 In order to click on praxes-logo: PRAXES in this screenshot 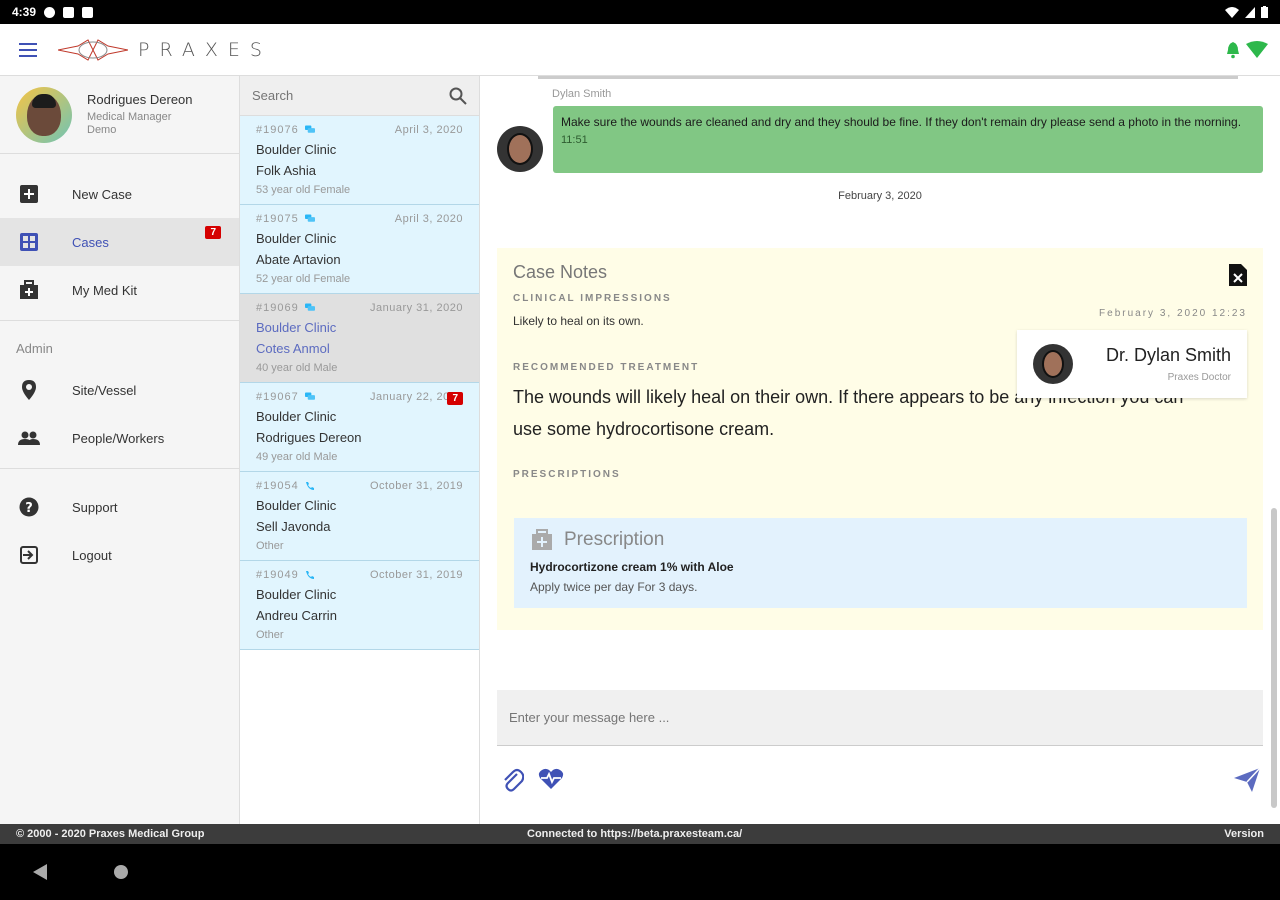, I will do `click(165, 50)`.